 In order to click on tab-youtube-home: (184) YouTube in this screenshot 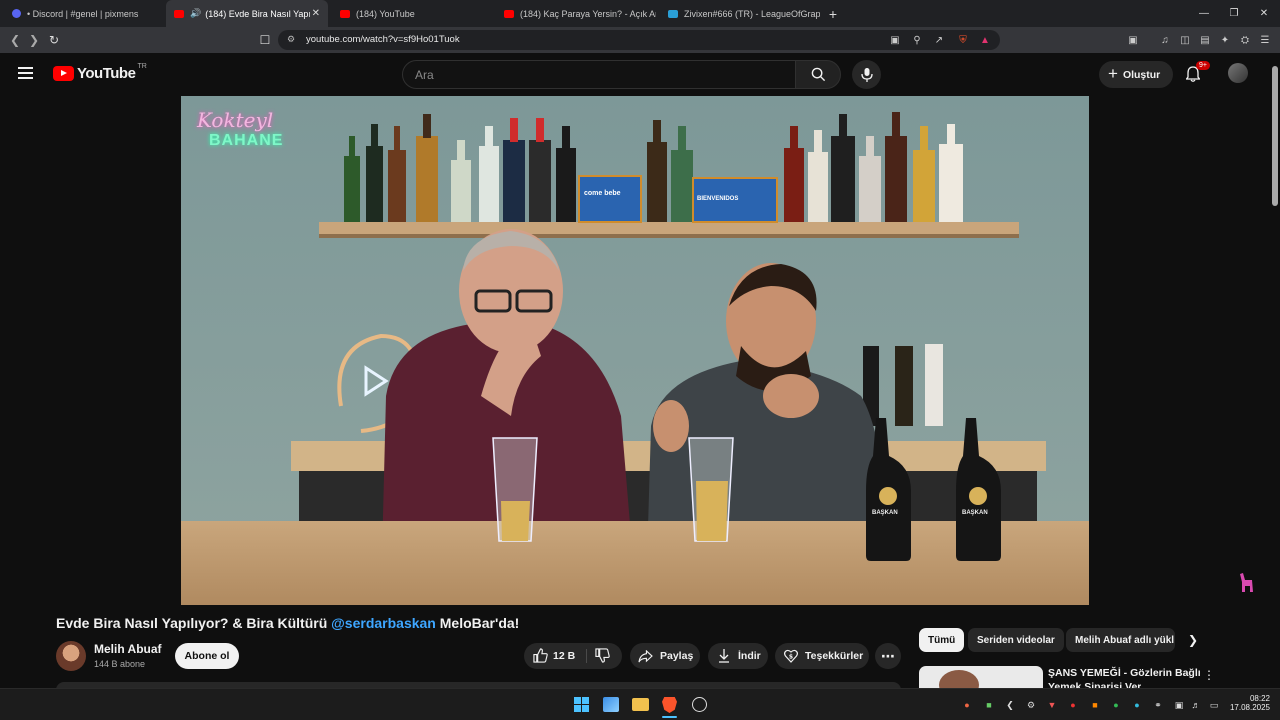, I will do `click(412, 13)`.